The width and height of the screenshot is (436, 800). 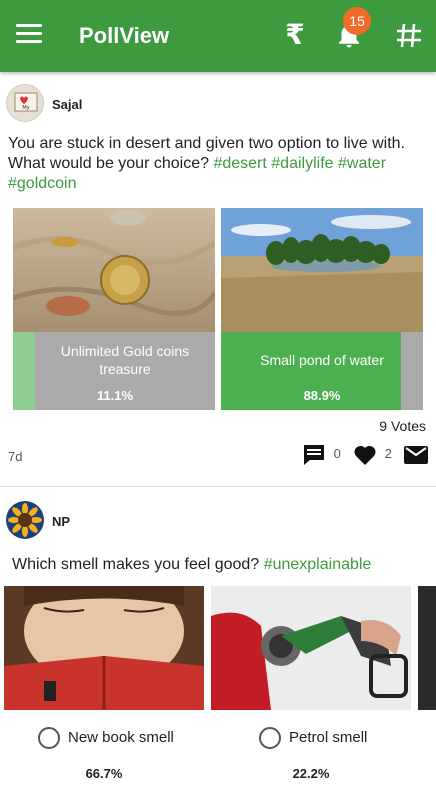 I want to click on avatar, so click(x=25, y=520).